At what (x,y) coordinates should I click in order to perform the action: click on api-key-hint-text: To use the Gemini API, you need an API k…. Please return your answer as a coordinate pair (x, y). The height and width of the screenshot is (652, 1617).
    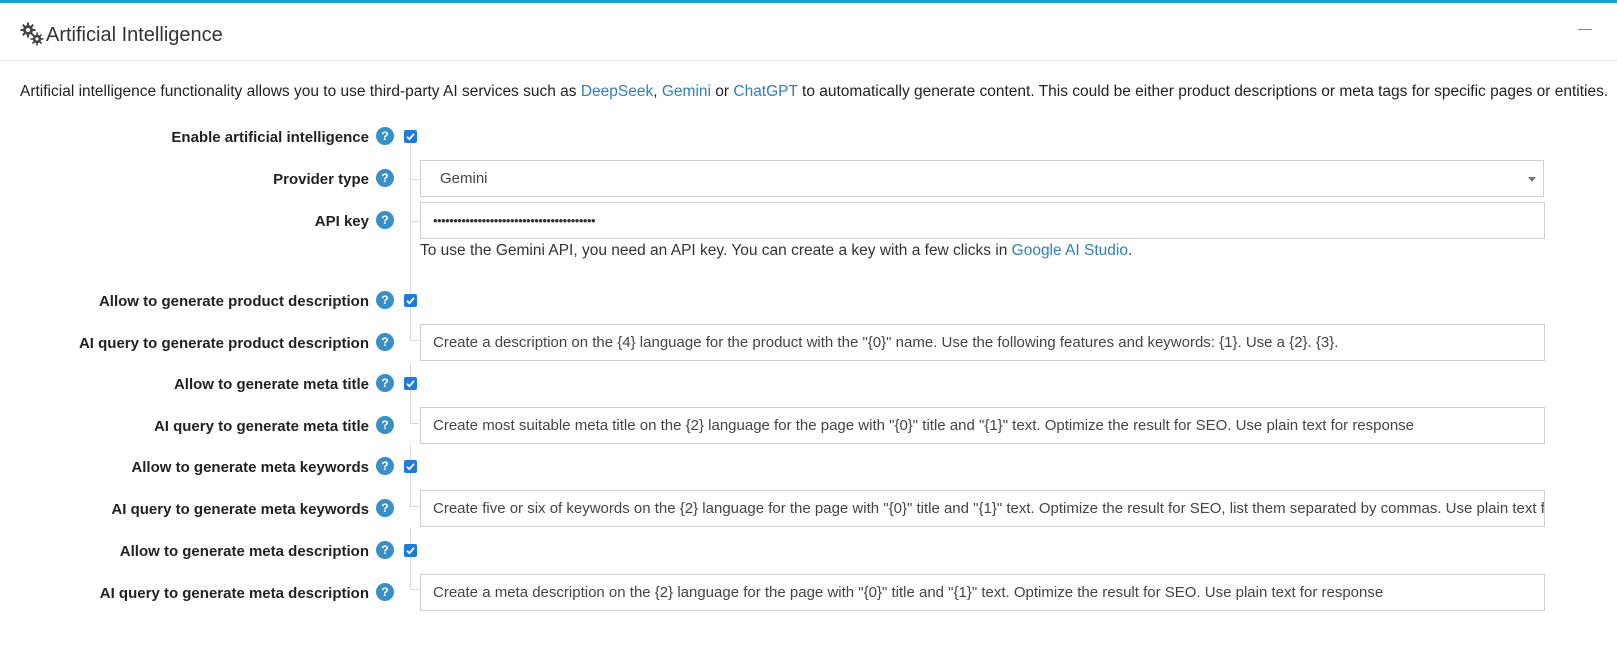
    Looking at the image, I should click on (716, 250).